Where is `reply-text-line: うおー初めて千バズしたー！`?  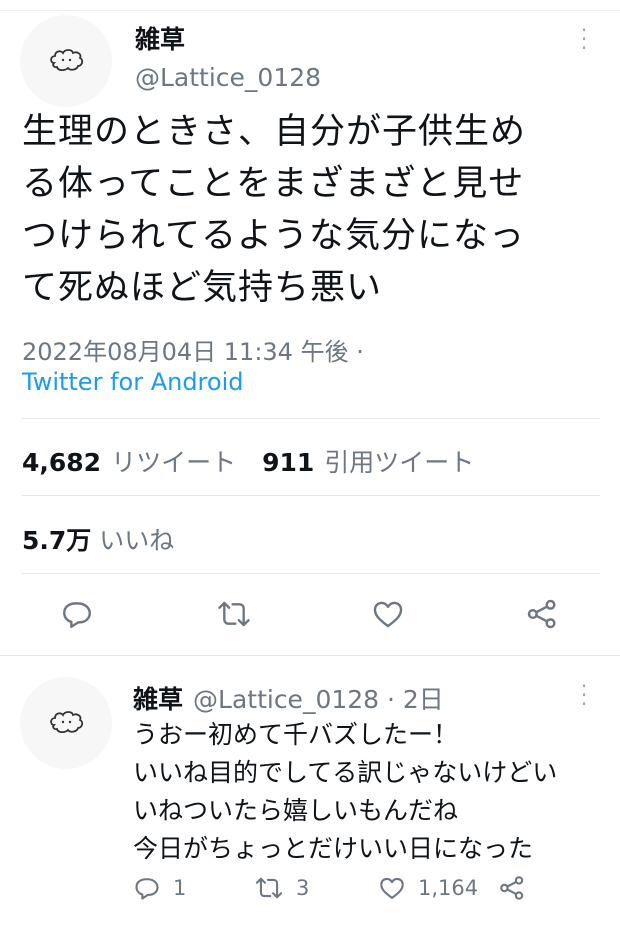
reply-text-line: うおー初めて千バズしたー！ is located at coordinates (296, 734).